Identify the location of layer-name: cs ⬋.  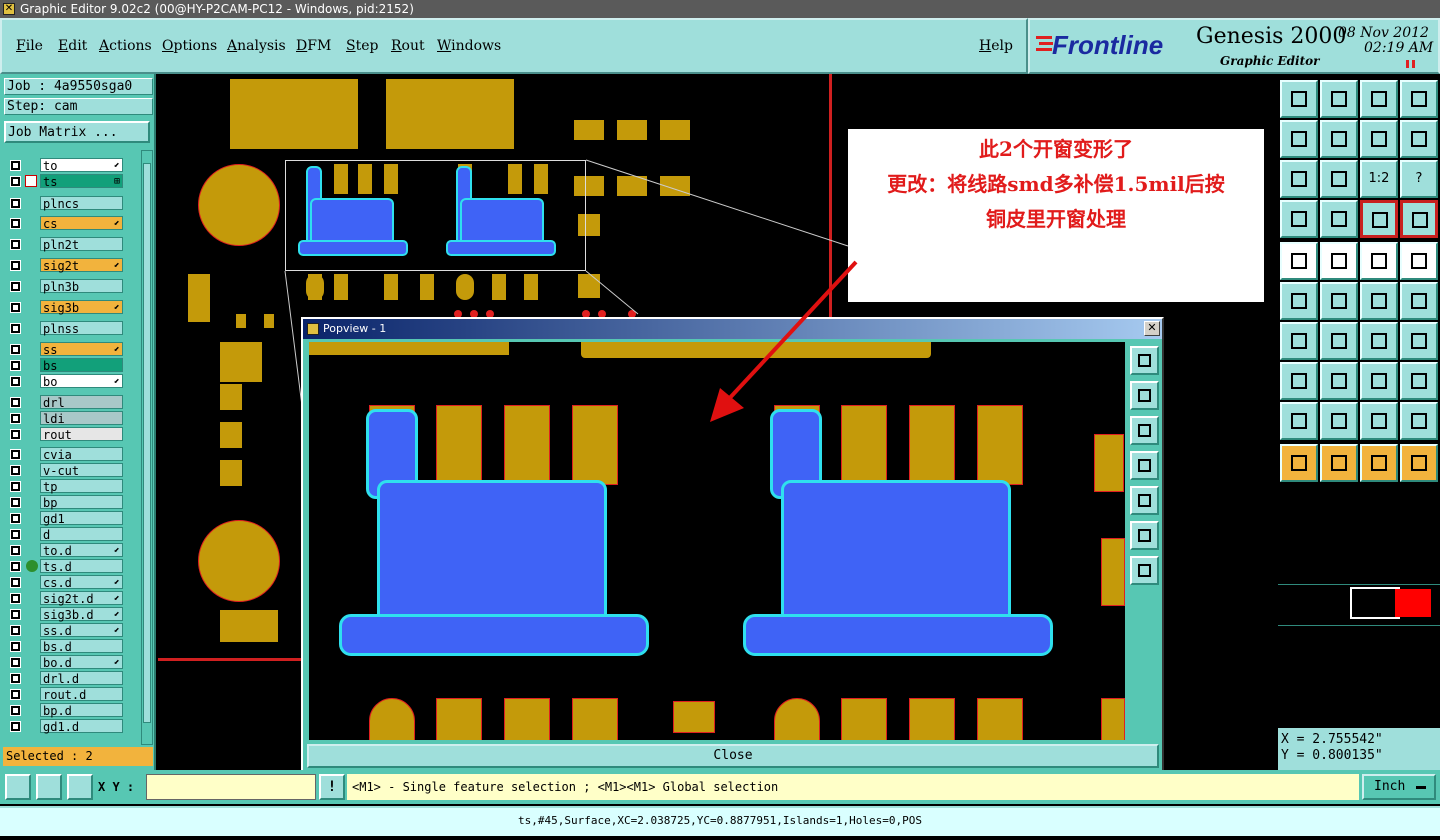
(81, 223).